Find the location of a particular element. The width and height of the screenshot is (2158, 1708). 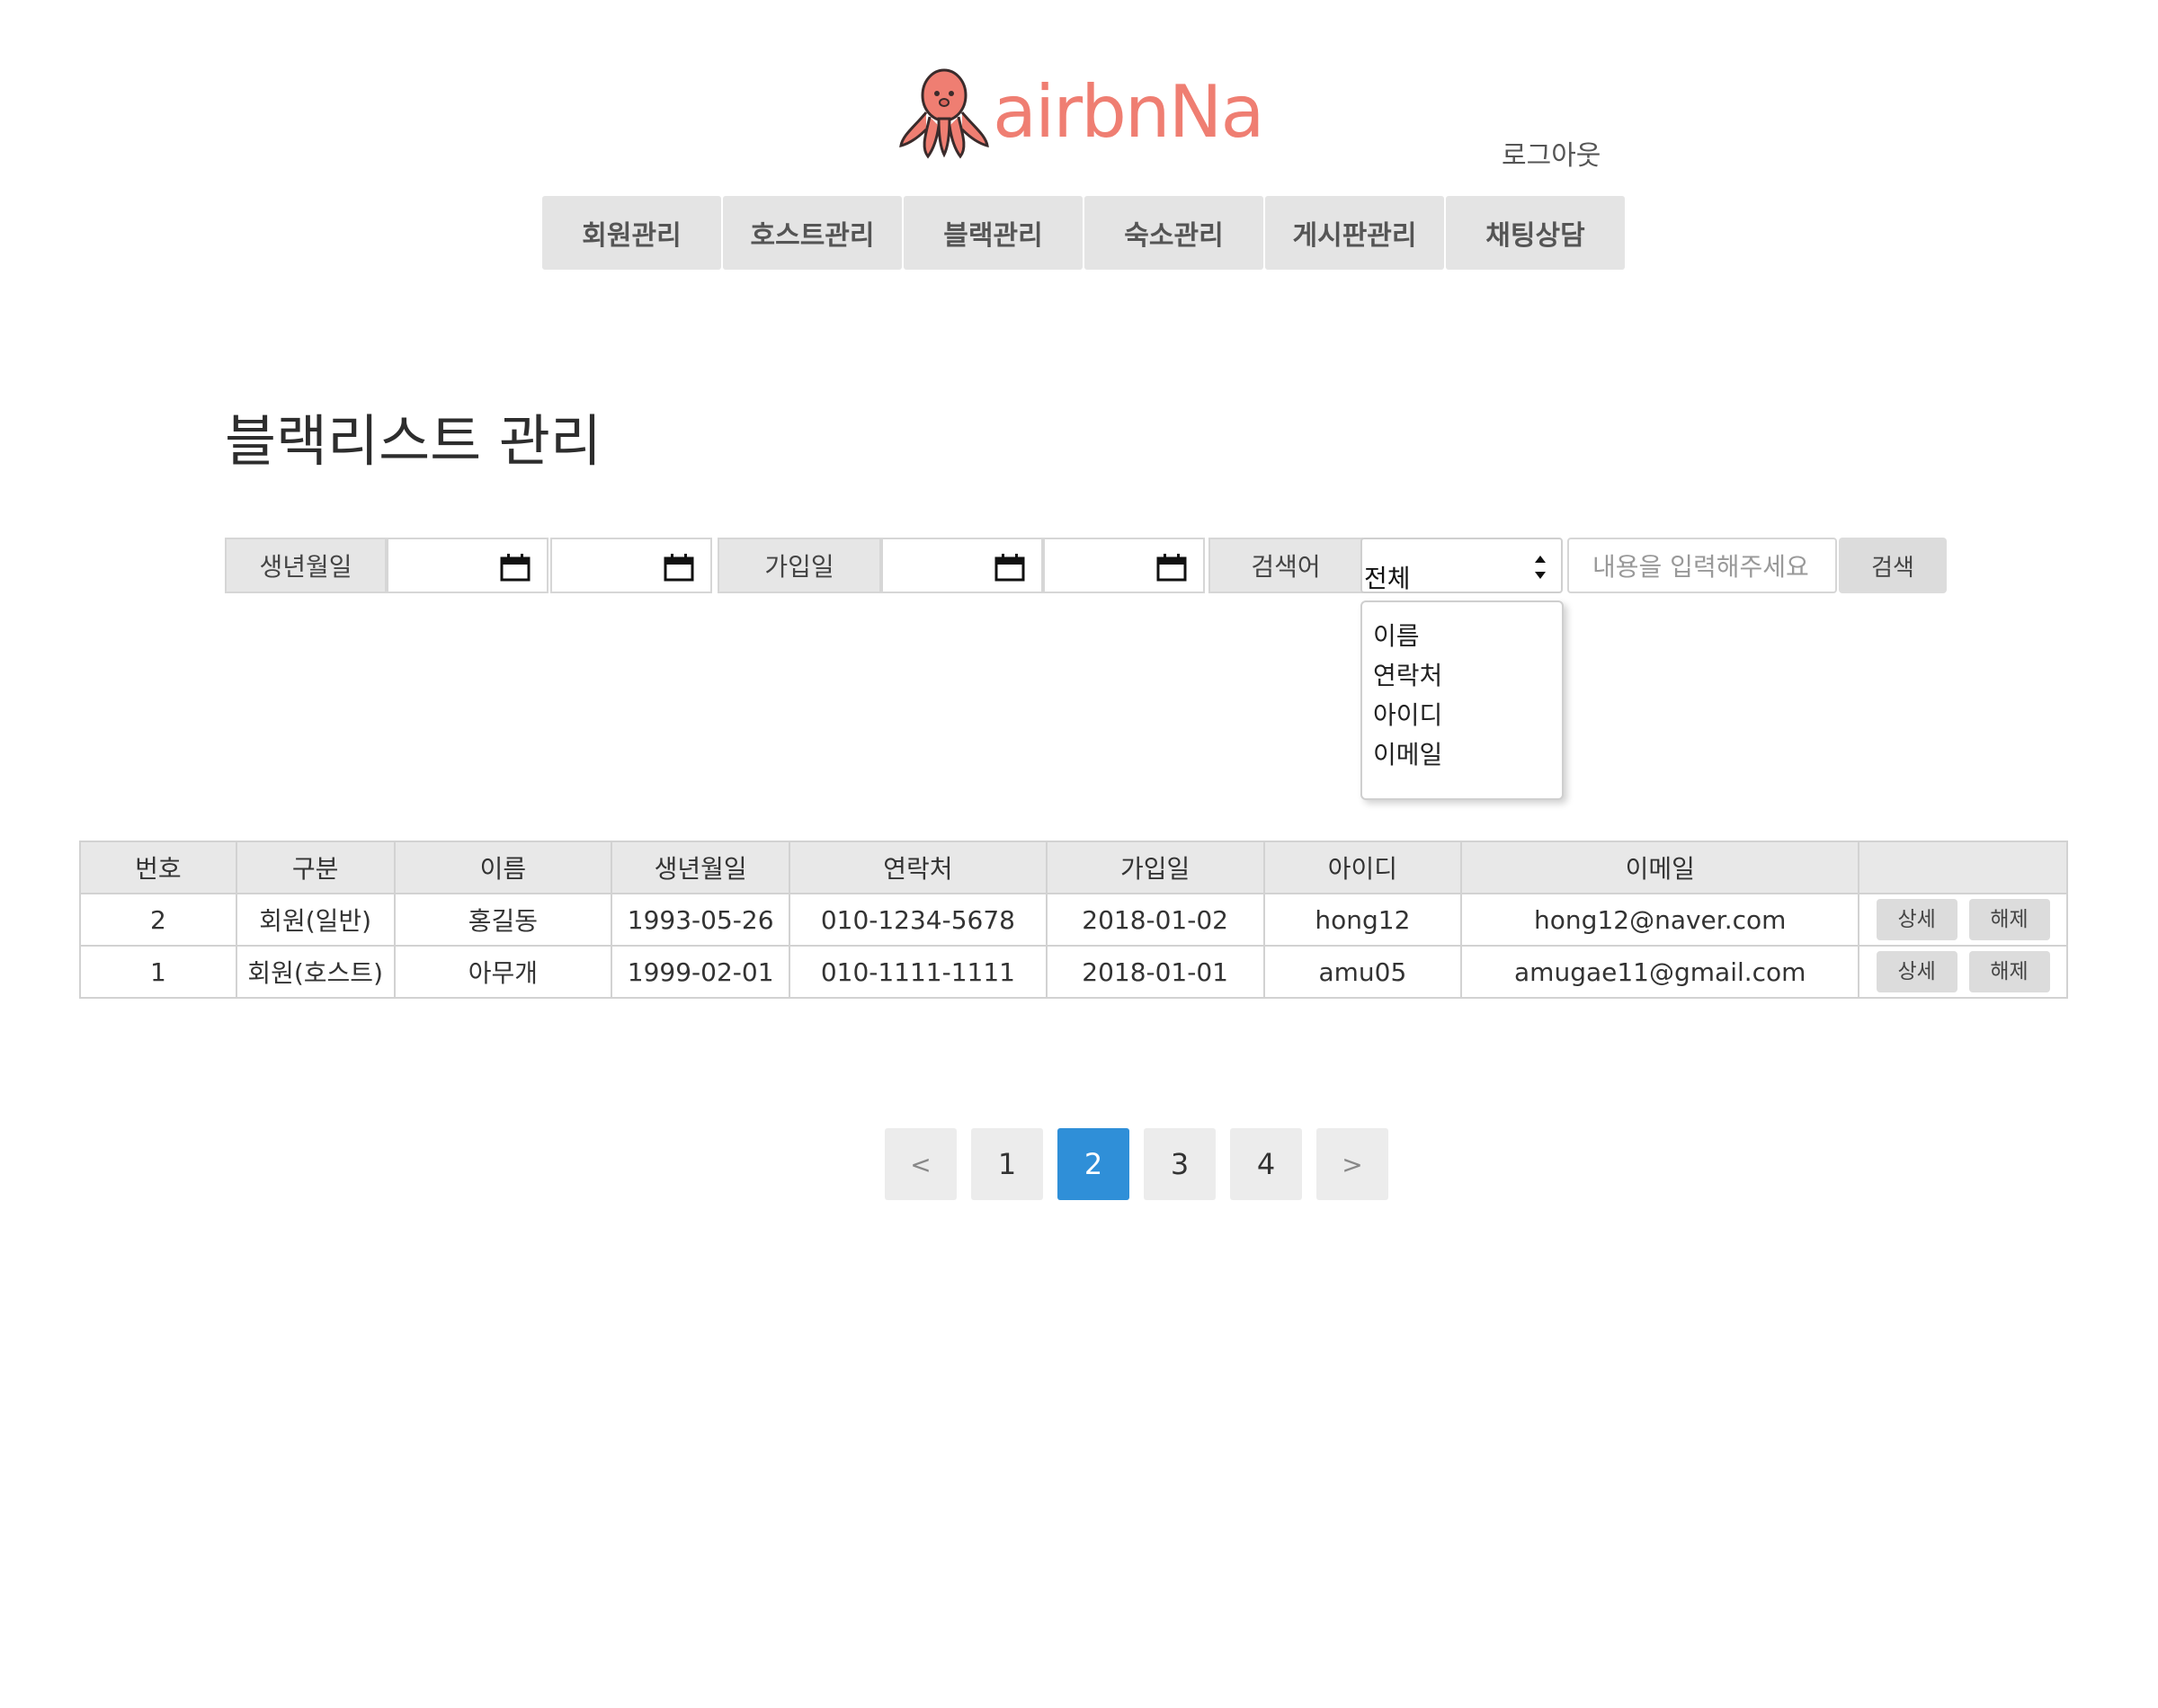

option-phone: 연락처 is located at coordinates (1462, 674).